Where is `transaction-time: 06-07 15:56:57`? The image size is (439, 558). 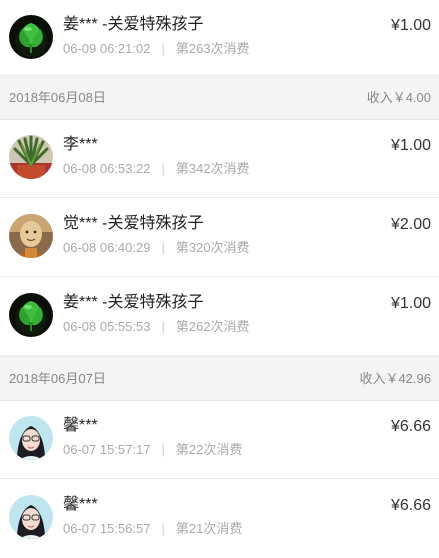
transaction-time: 06-07 15:56:57 is located at coordinates (107, 528).